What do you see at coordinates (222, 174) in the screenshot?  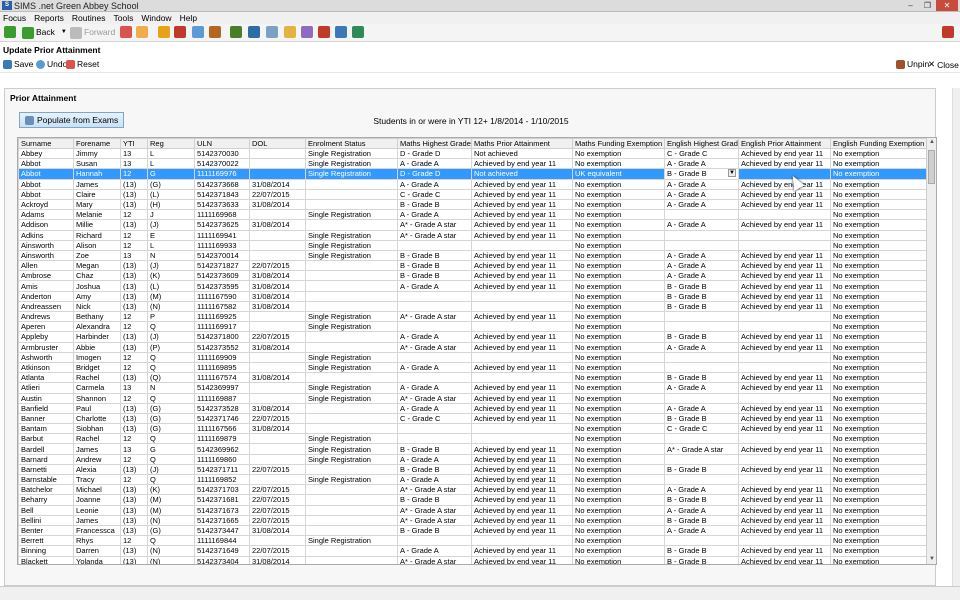 I see `cell-uln: 1111169976` at bounding box center [222, 174].